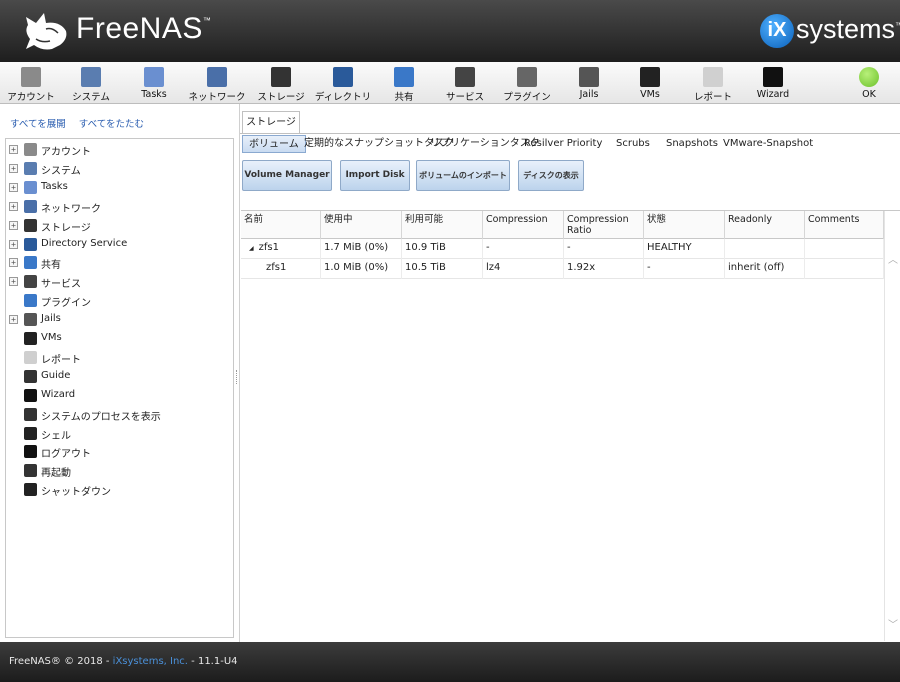  Describe the element at coordinates (442, 249) in the screenshot. I see `cell-available: 10.9 TiB` at that location.